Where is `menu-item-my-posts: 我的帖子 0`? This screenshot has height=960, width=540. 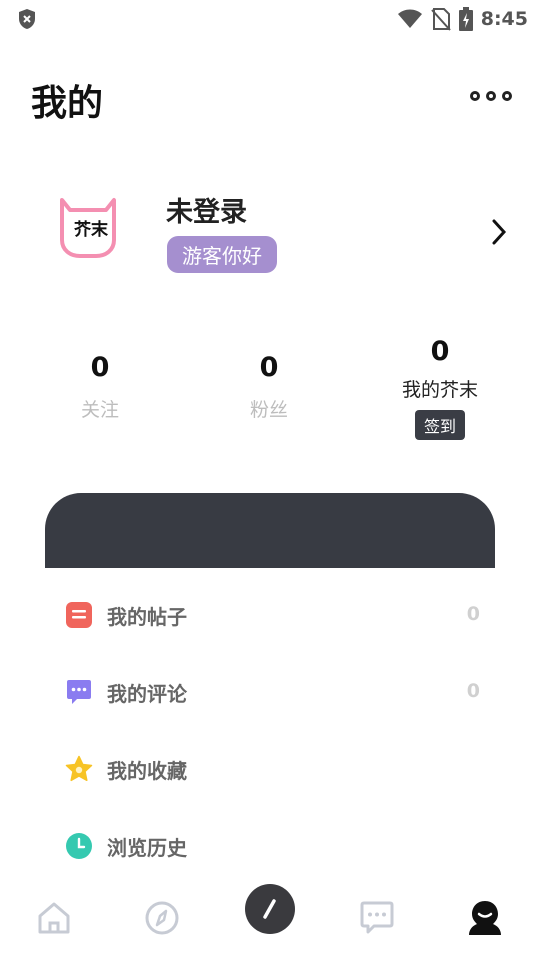
menu-item-my-posts: 我的帖子 0 is located at coordinates (270, 615).